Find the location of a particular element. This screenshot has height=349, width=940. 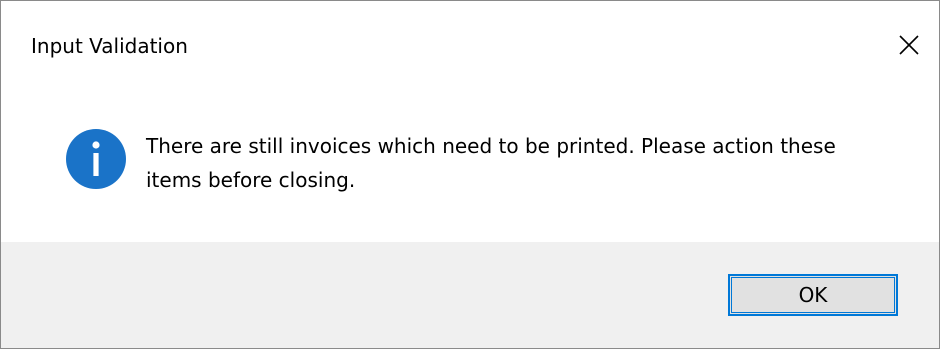

close-icon is located at coordinates (909, 45).